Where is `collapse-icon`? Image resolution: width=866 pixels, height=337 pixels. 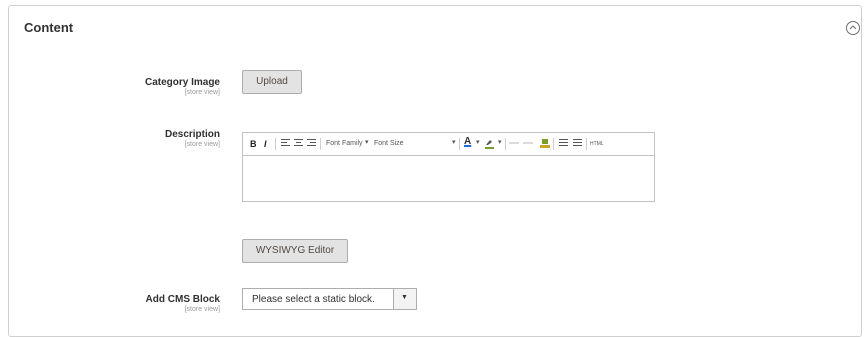 collapse-icon is located at coordinates (853, 28).